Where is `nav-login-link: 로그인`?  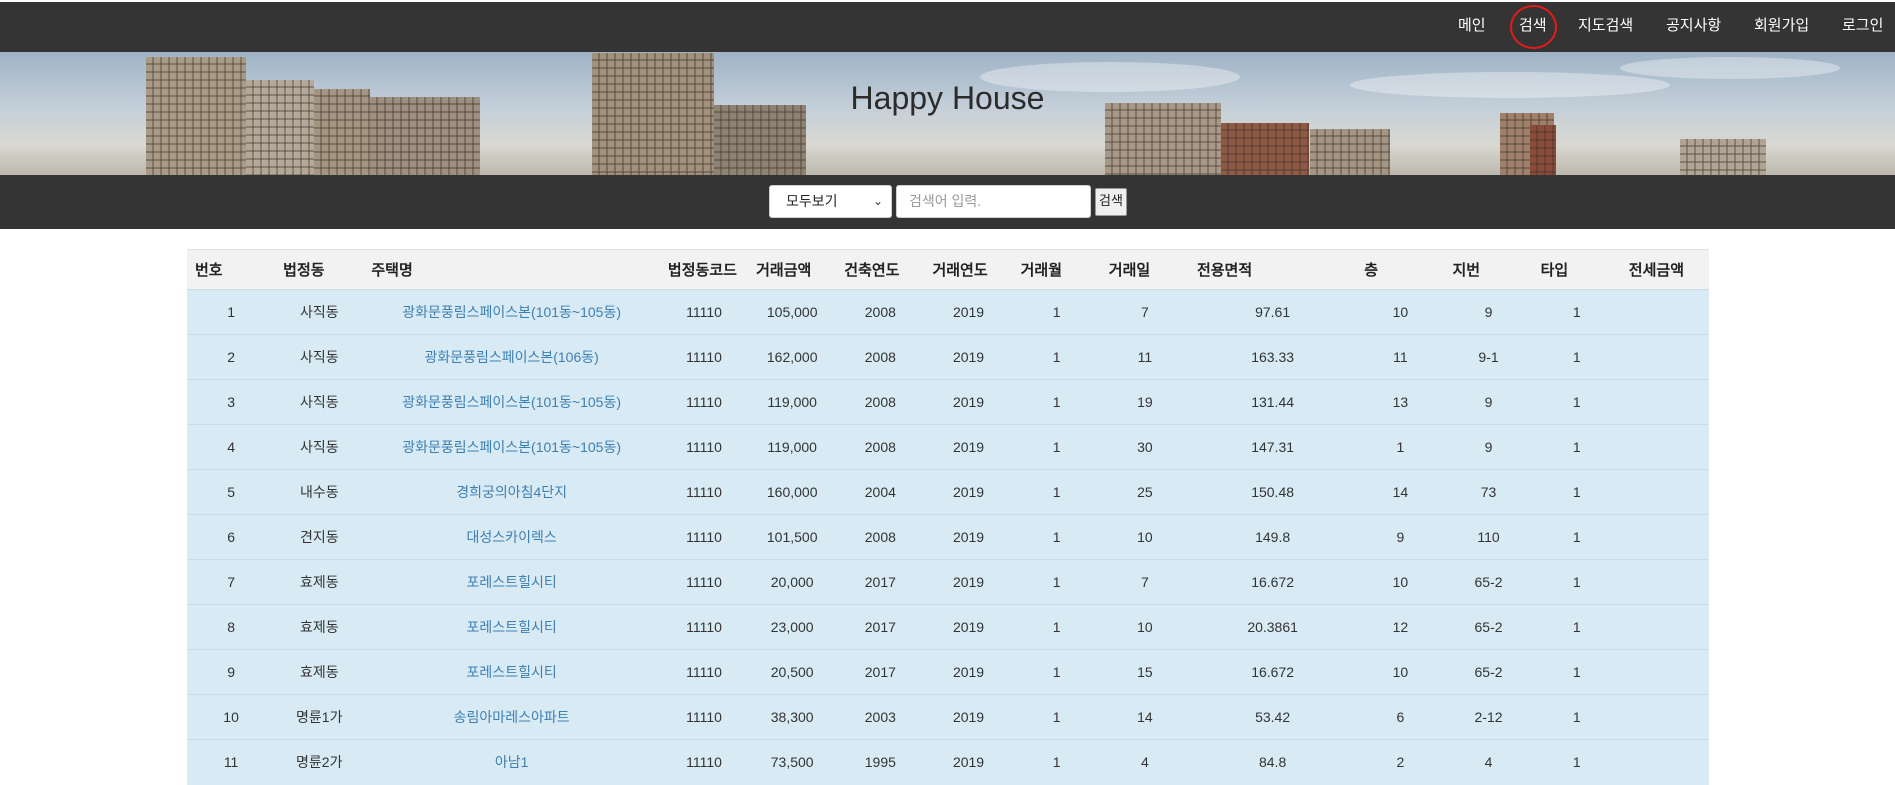
nav-login-link: 로그인 is located at coordinates (1862, 27).